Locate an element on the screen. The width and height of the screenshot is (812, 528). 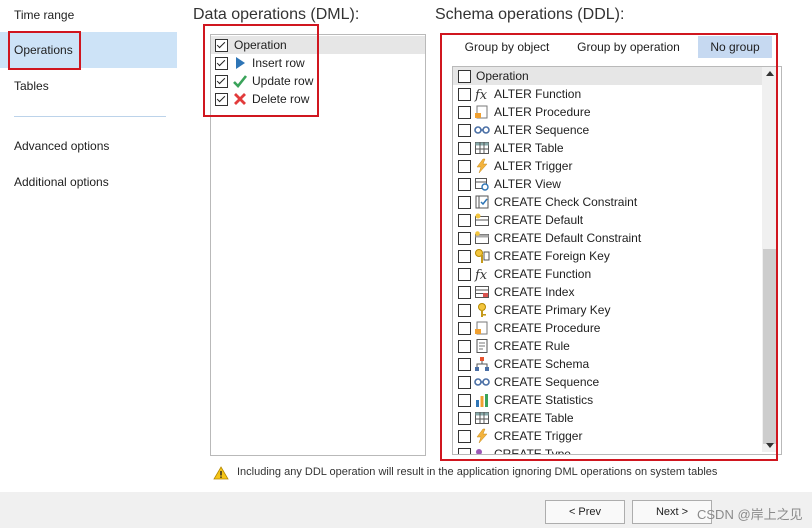
nav-additional-options: Additional options is located at coordinates (61, 182).